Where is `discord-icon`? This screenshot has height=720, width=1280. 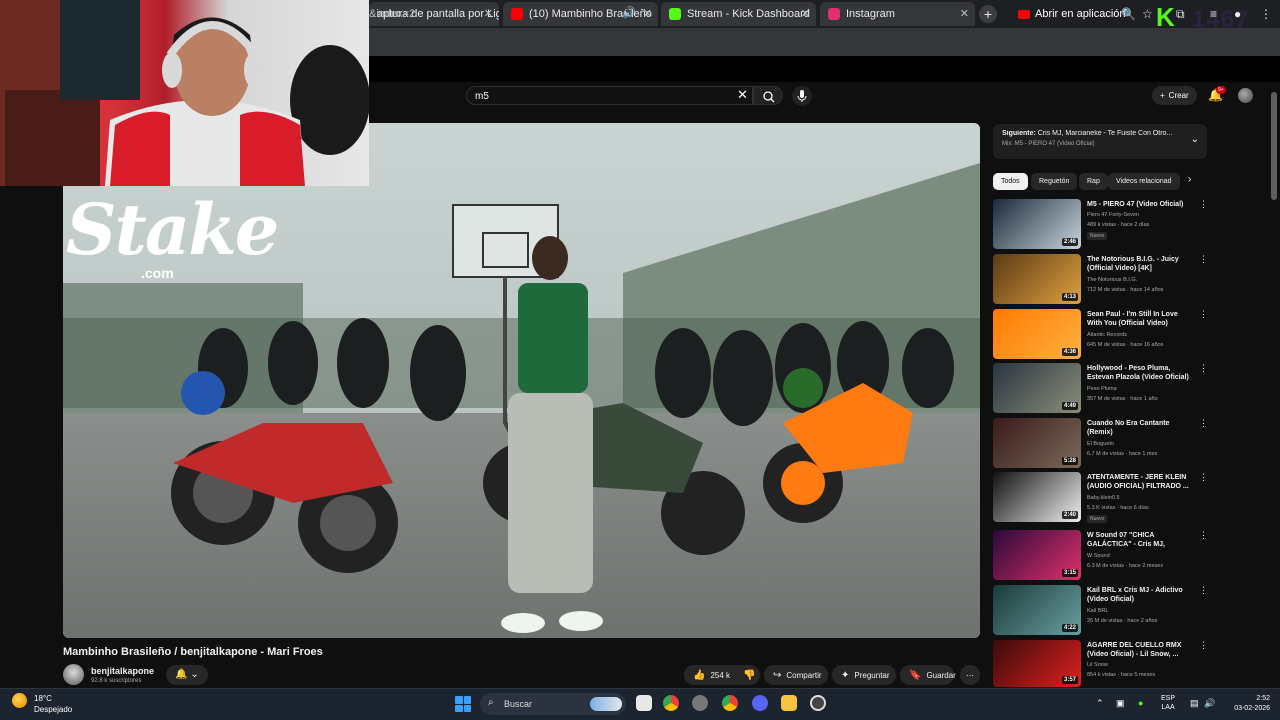 discord-icon is located at coordinates (760, 703).